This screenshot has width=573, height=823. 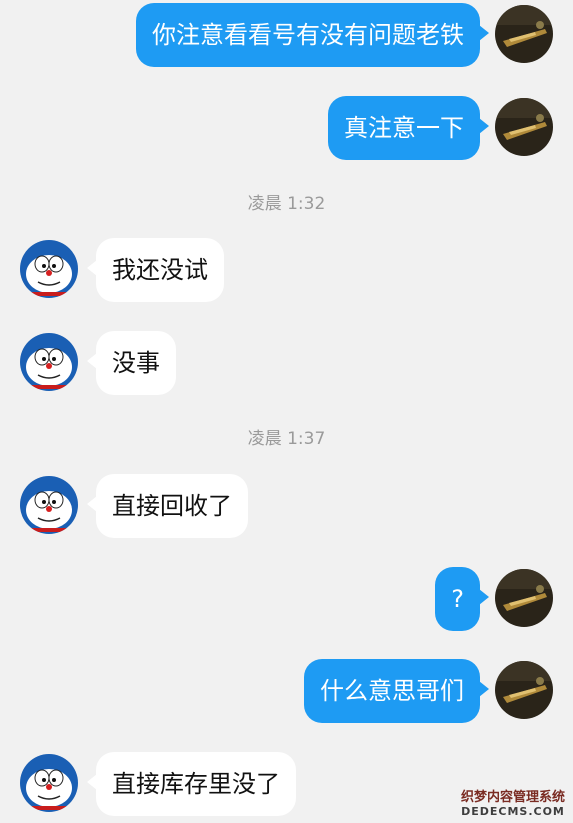 What do you see at coordinates (286, 599) in the screenshot?
I see `message-row-outgoing: ?` at bounding box center [286, 599].